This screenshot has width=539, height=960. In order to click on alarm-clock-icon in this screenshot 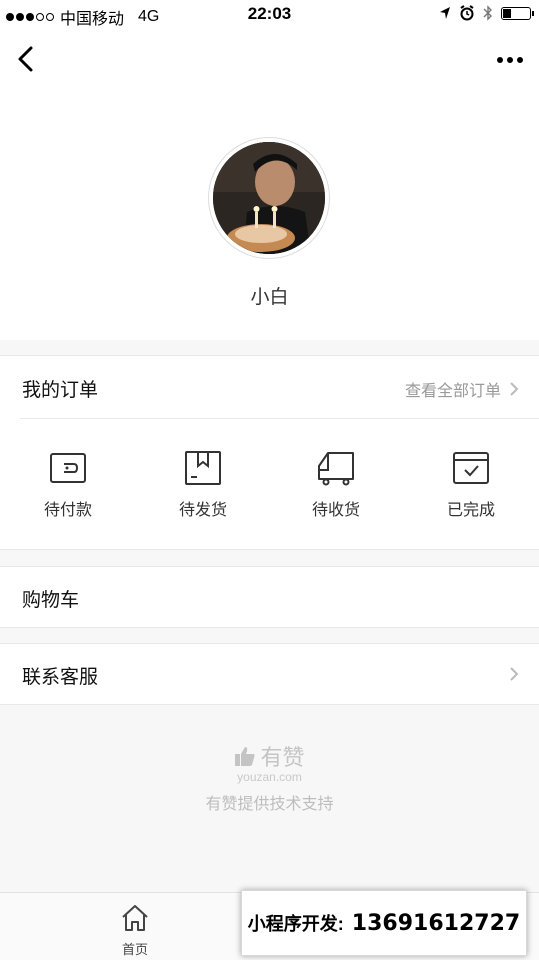, I will do `click(467, 13)`.